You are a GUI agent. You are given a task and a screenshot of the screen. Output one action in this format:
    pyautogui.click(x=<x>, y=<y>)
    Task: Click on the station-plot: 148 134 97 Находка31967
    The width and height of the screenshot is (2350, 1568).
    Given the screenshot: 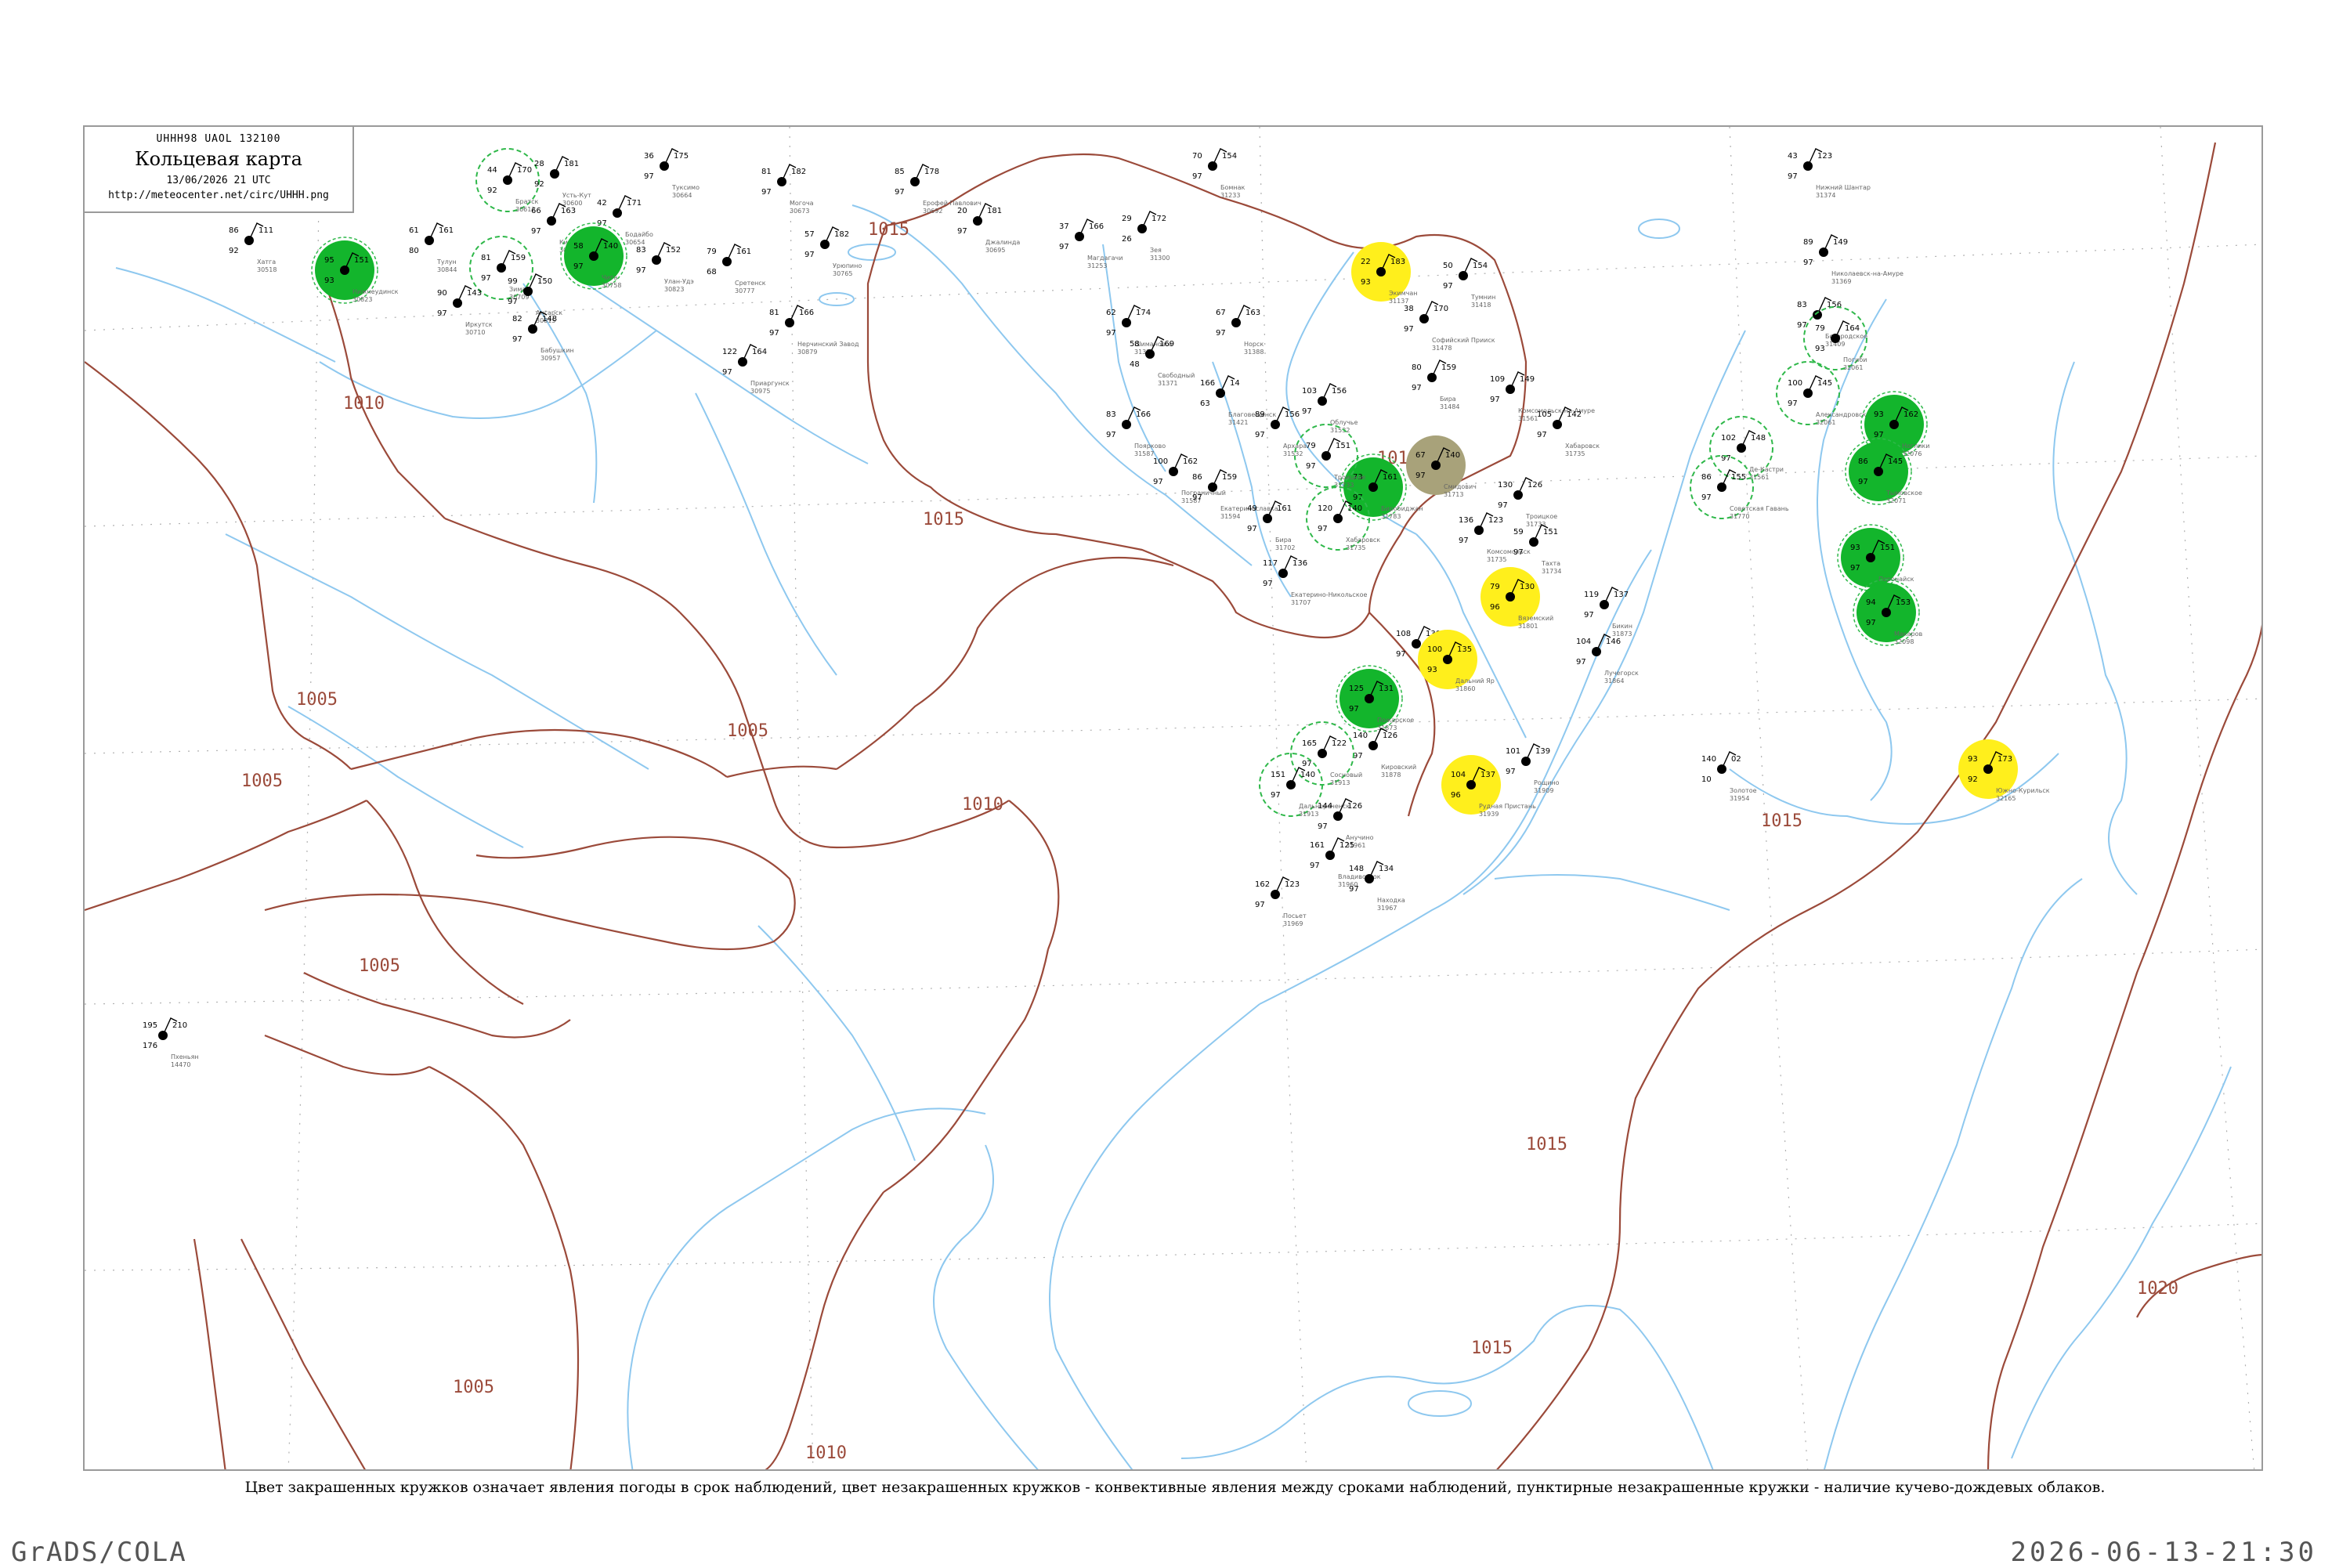 What is the action you would take?
    pyautogui.click(x=1377, y=886)
    